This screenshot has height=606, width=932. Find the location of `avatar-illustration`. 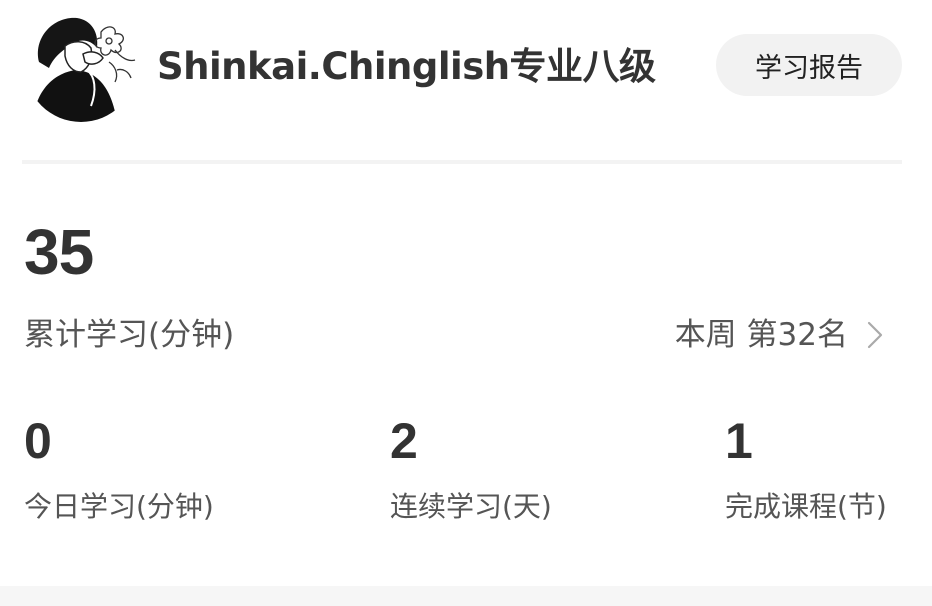

avatar-illustration is located at coordinates (81, 66).